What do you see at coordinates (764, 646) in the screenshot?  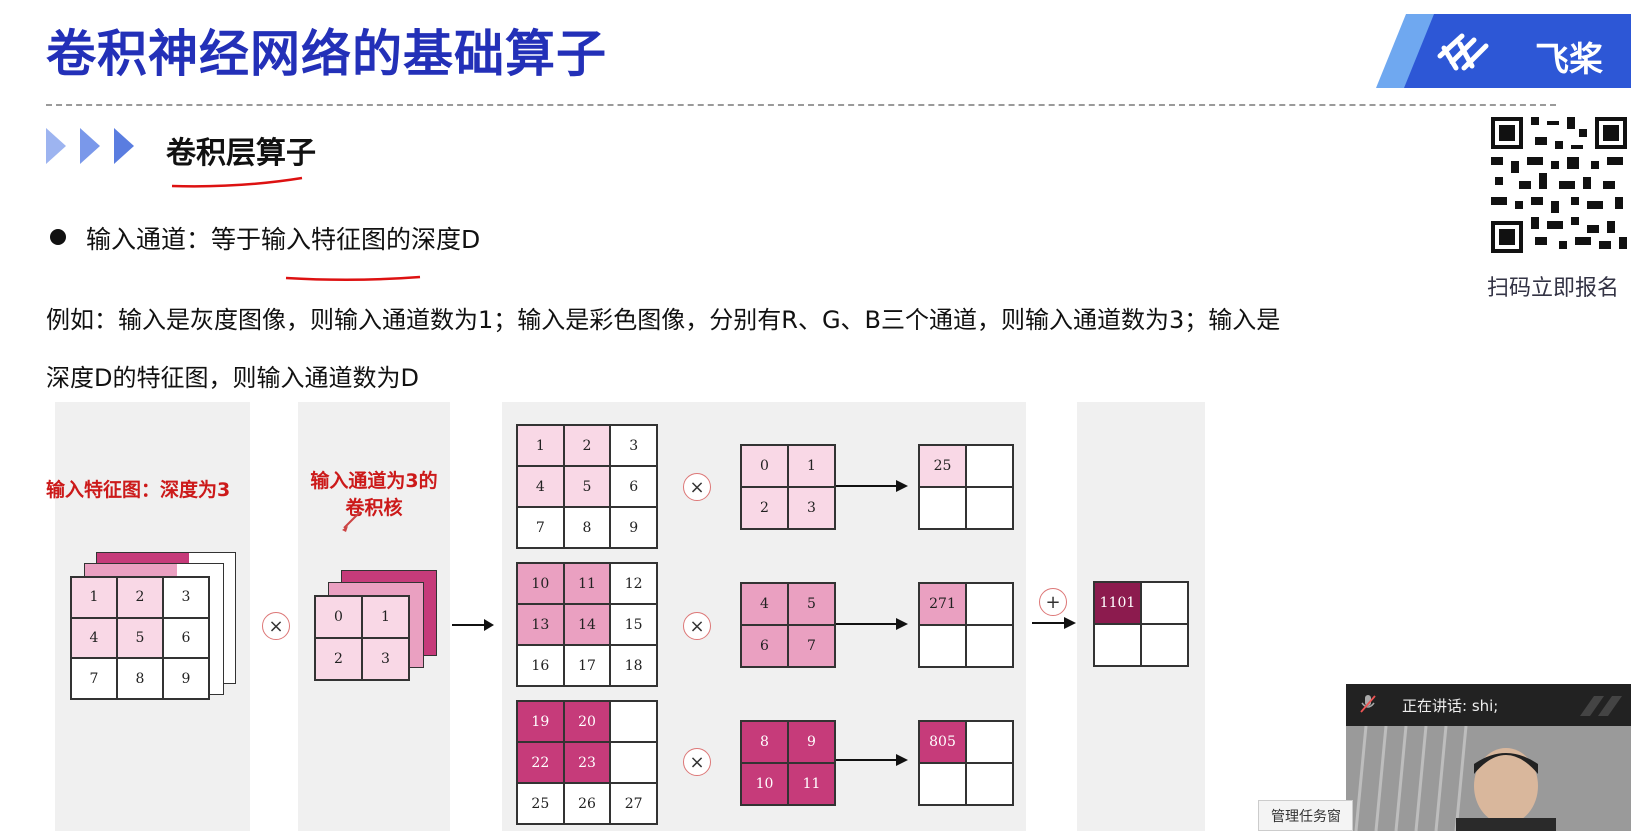 I see `k2-cell: 6` at bounding box center [764, 646].